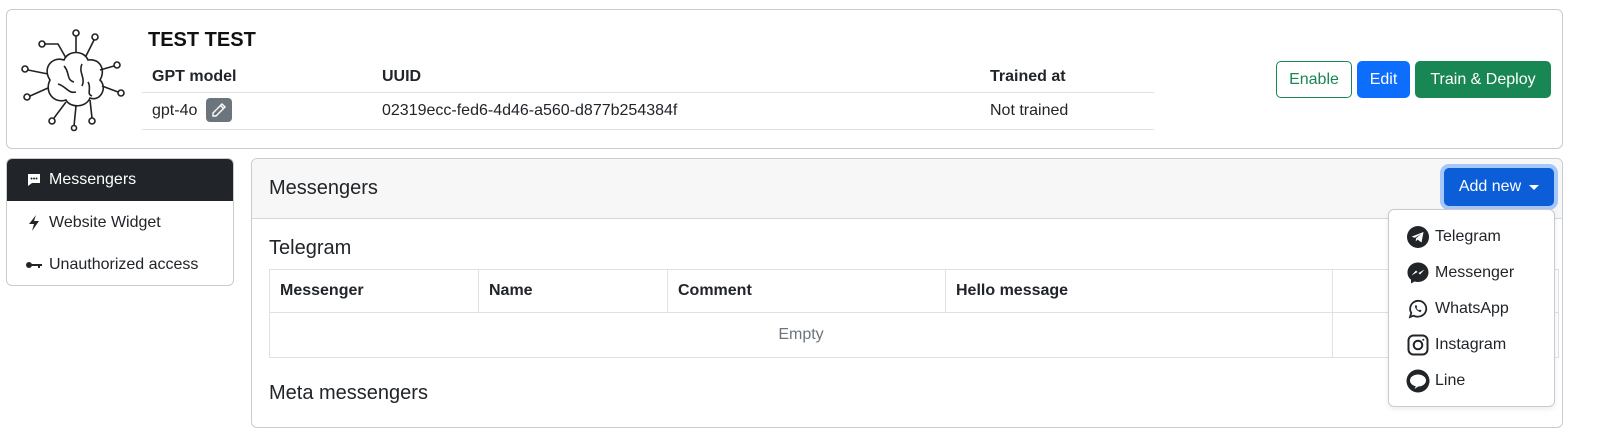  Describe the element at coordinates (93, 179) in the screenshot. I see `sidebar-item-label: Messengers` at that location.